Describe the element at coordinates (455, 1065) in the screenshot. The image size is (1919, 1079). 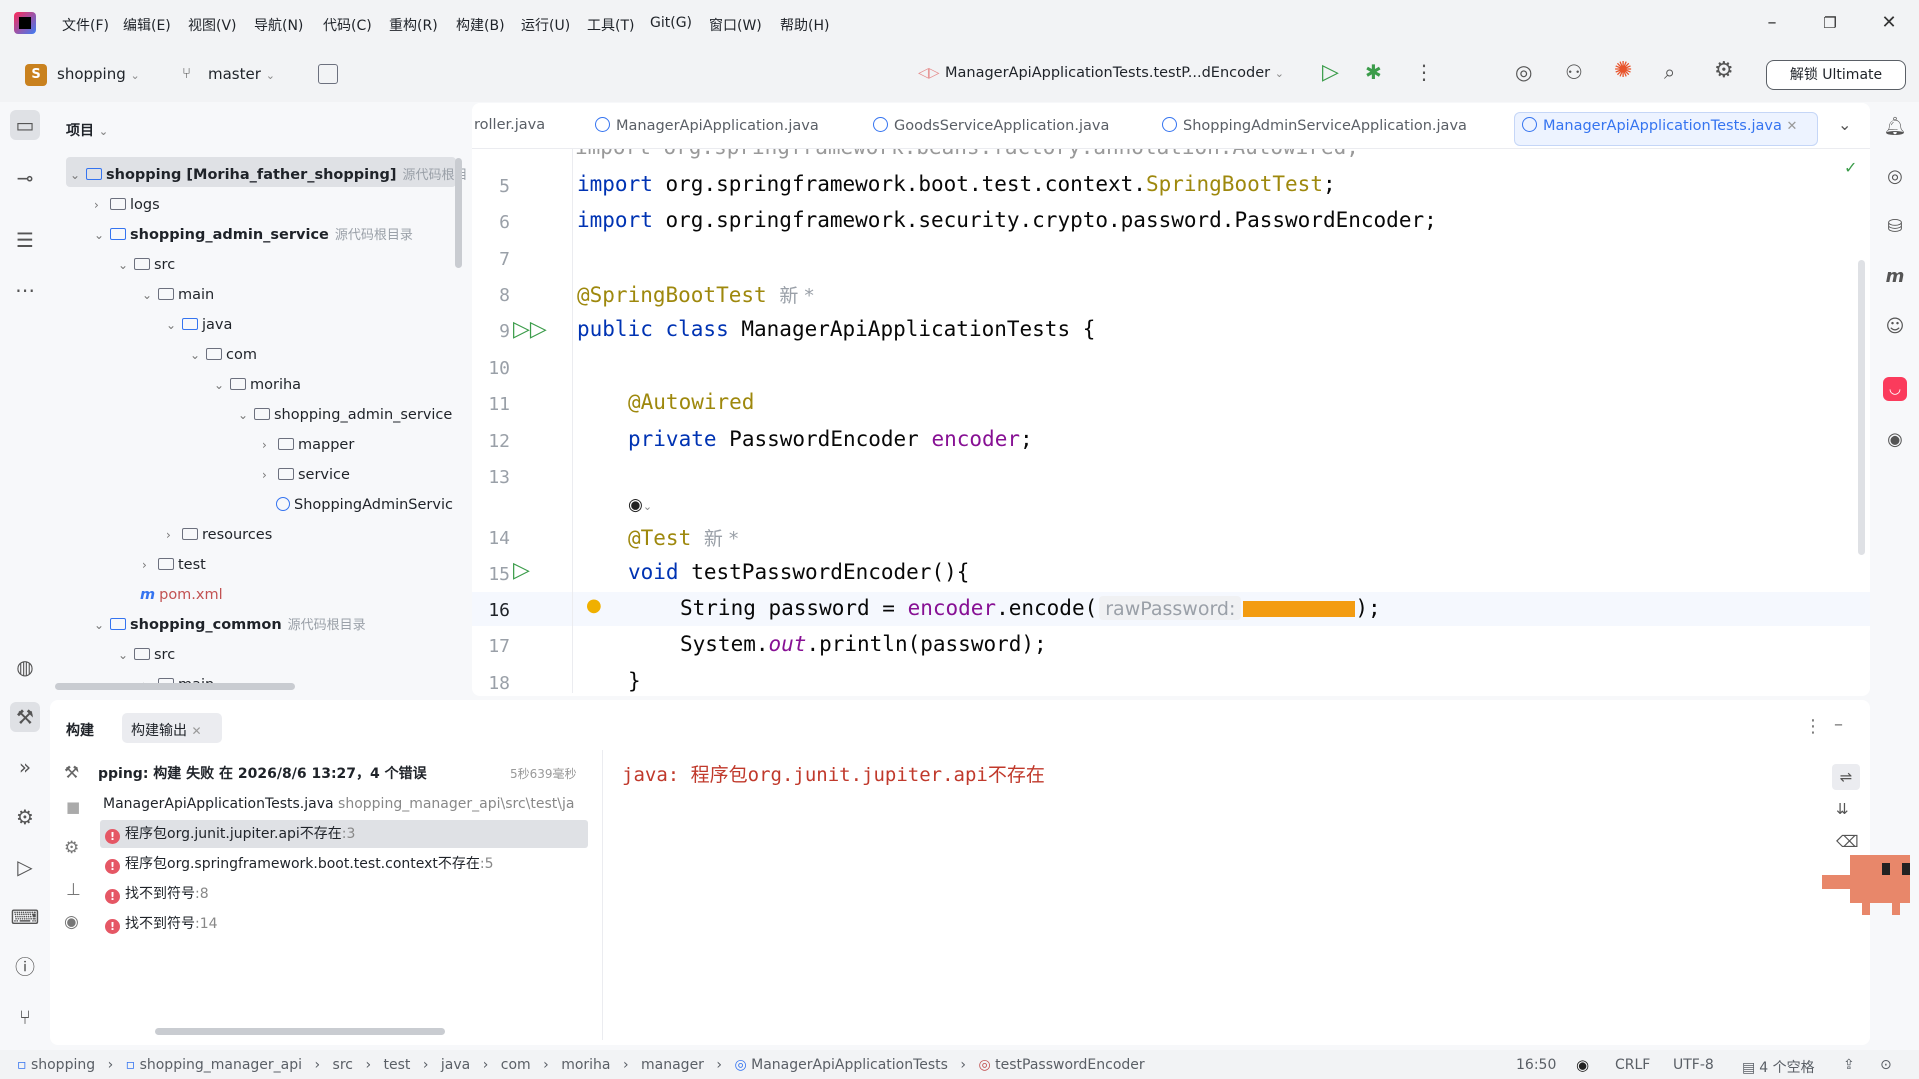
I see `breadcrumb-item: java` at that location.